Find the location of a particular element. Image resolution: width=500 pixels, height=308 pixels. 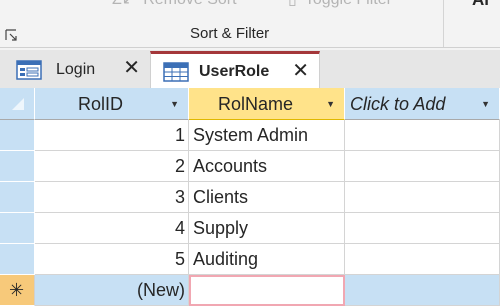

column-header-rolname: RolName ▼ is located at coordinates (267, 104).